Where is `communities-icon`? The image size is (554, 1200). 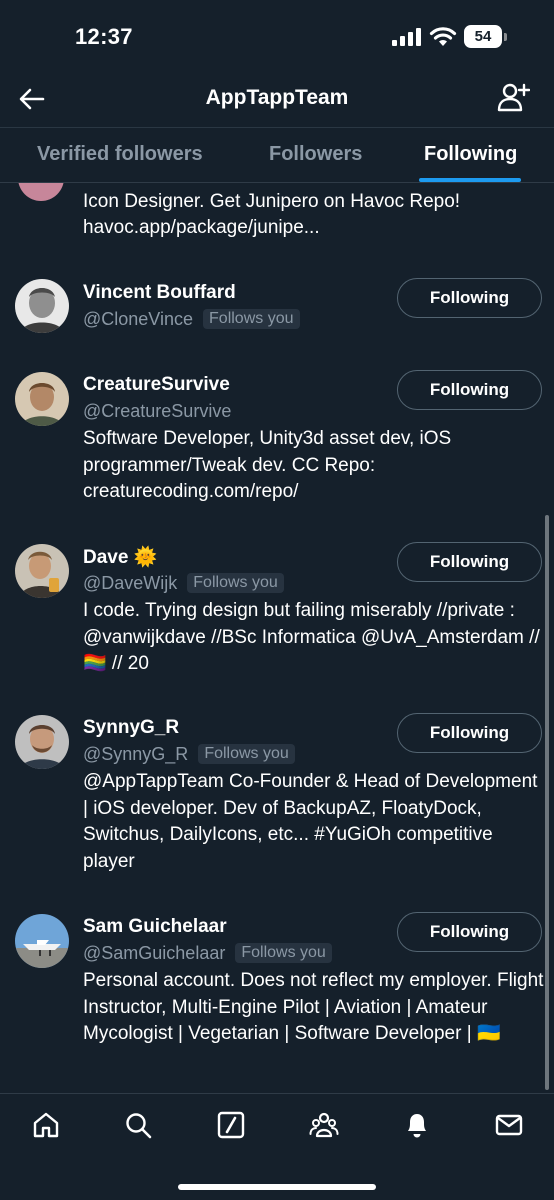 communities-icon is located at coordinates (324, 1125).